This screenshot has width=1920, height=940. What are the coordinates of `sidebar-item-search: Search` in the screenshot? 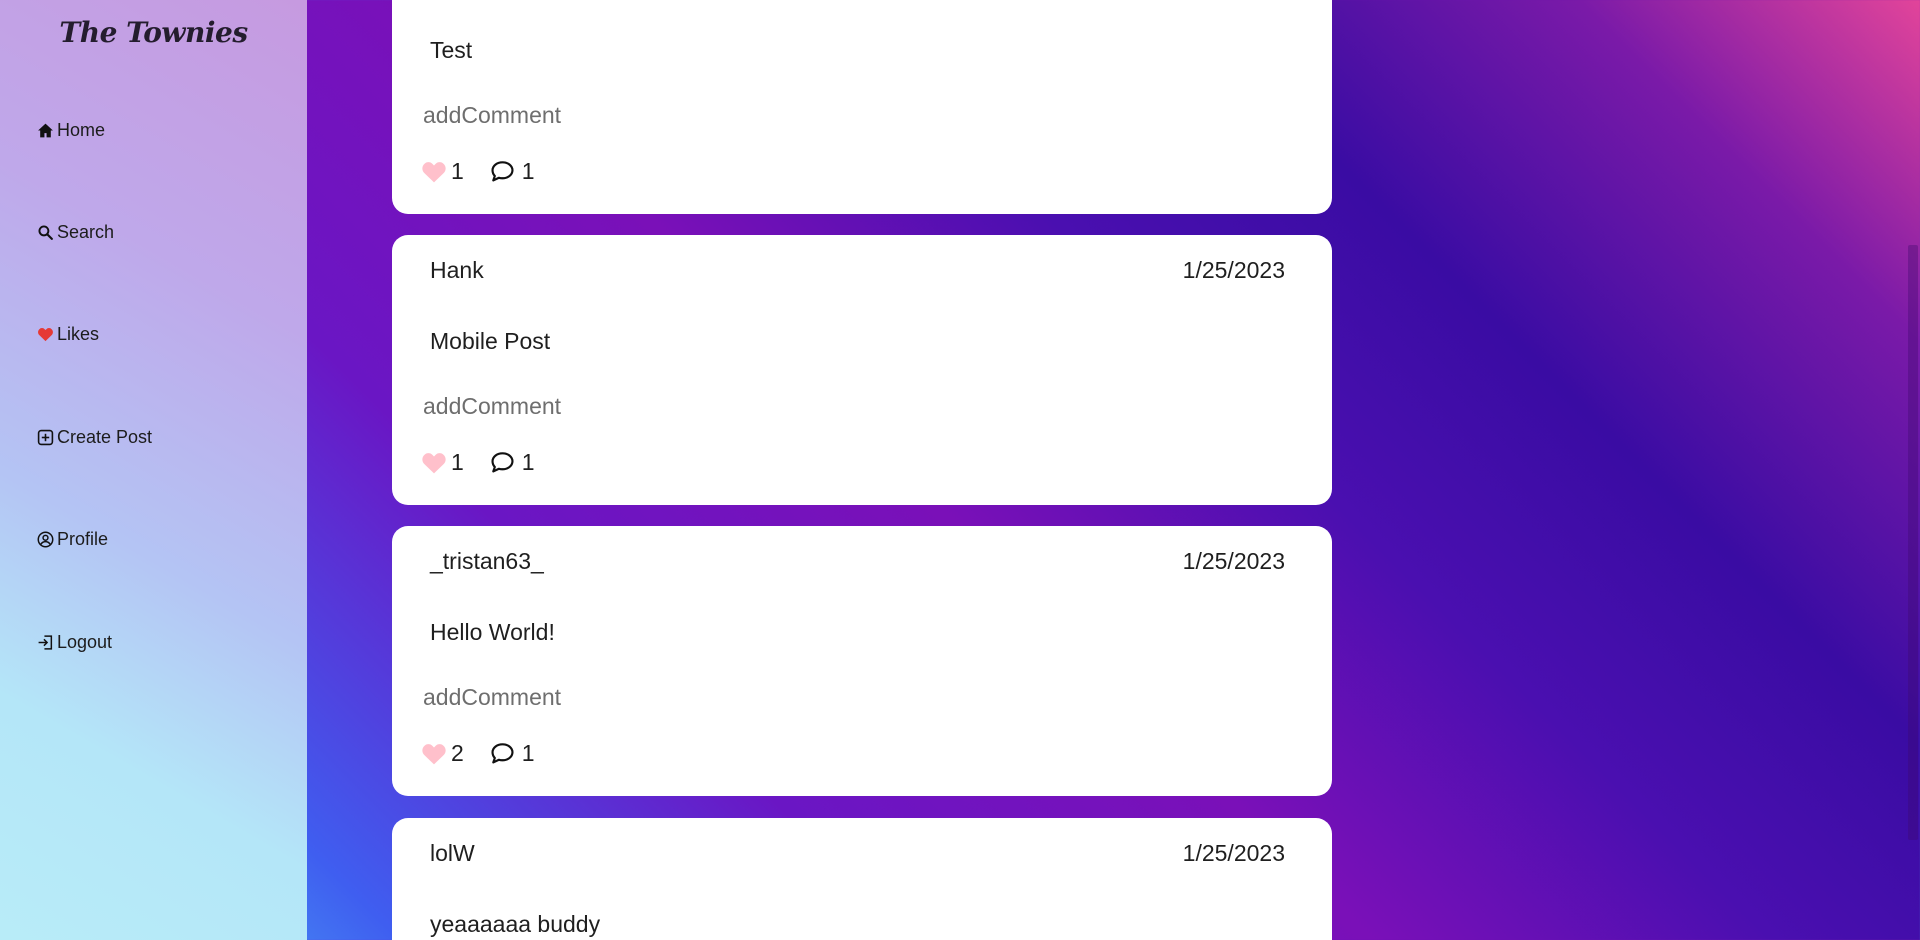 It's located at (75, 232).